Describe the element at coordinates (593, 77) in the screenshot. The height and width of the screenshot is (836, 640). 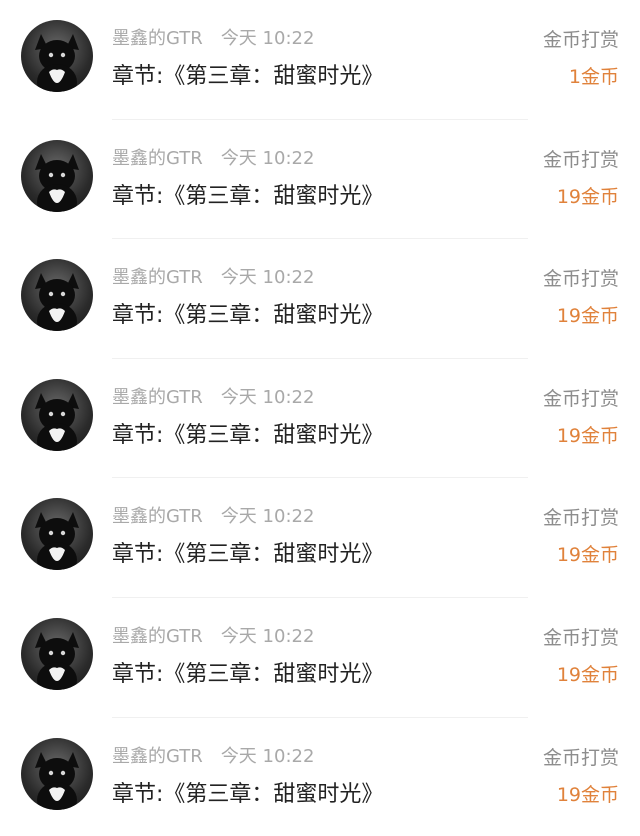
I see `reward-amount: 1金币` at that location.